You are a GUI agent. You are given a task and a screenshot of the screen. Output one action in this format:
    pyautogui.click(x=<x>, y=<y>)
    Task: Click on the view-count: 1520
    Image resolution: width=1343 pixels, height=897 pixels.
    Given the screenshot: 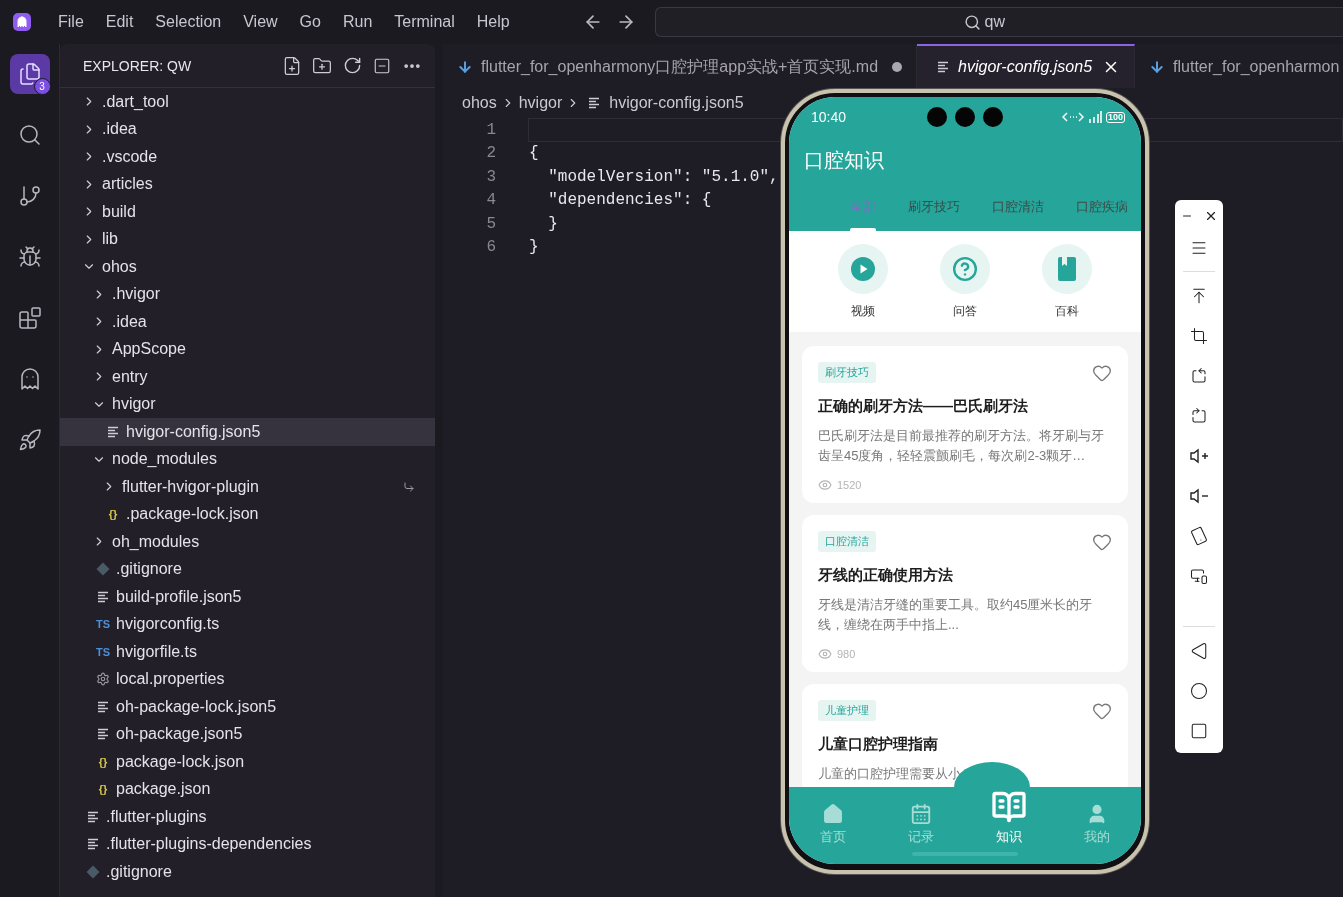 What is the action you would take?
    pyautogui.click(x=849, y=485)
    